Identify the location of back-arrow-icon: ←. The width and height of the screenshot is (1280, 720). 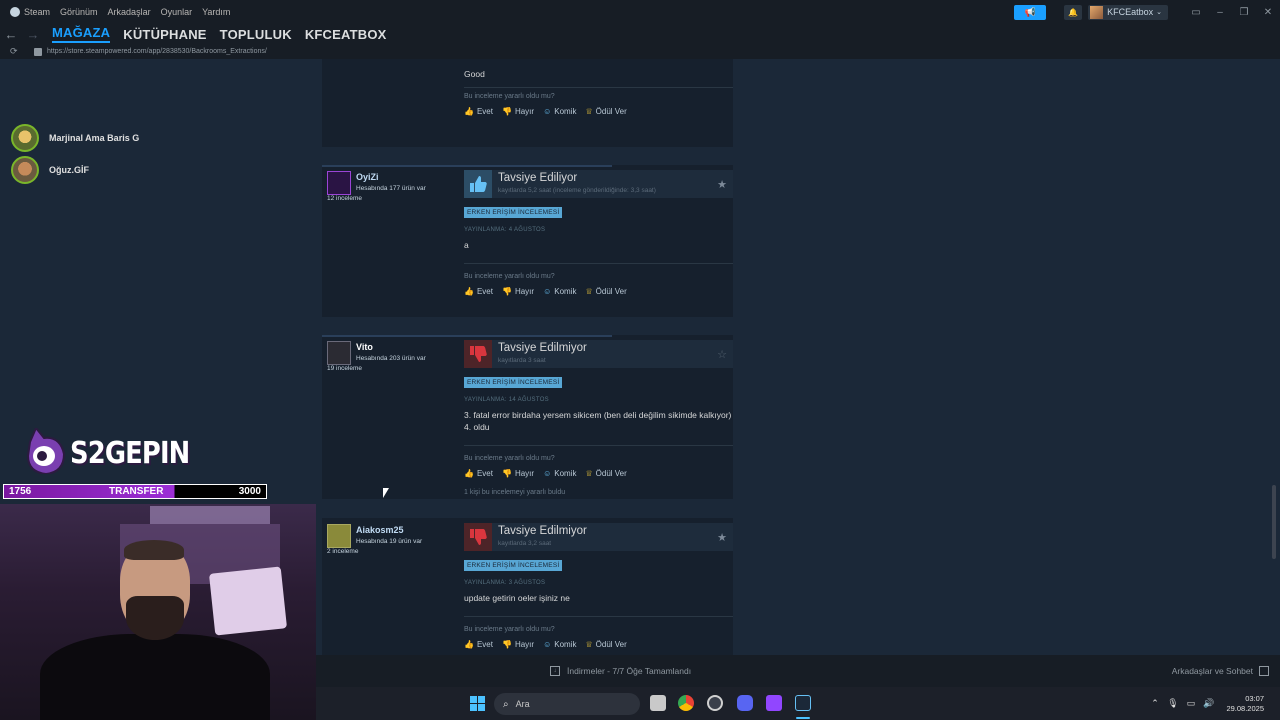
(11, 34).